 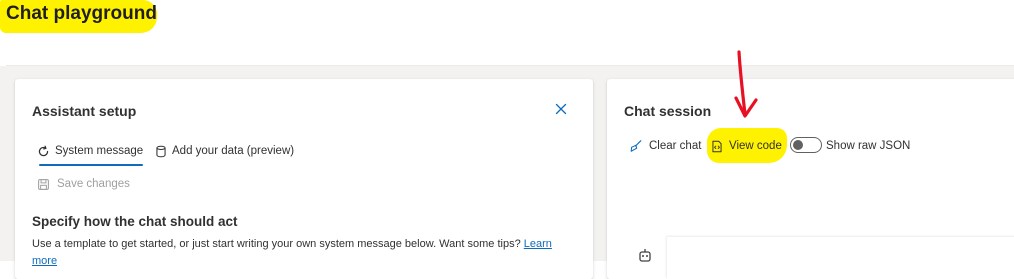 I want to click on view-code-button: View code, so click(x=746, y=146).